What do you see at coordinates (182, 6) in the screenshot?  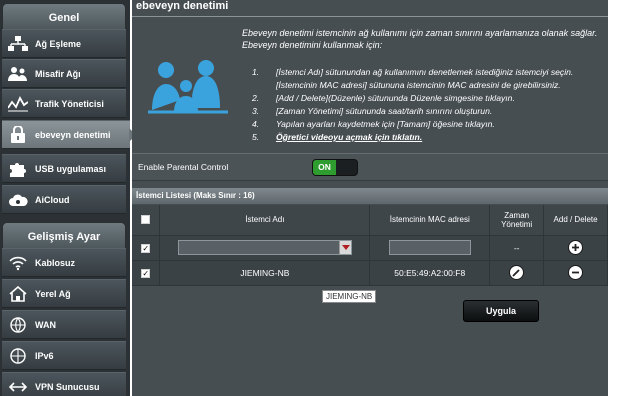 I see `page-title: ebeveyn denetimi` at bounding box center [182, 6].